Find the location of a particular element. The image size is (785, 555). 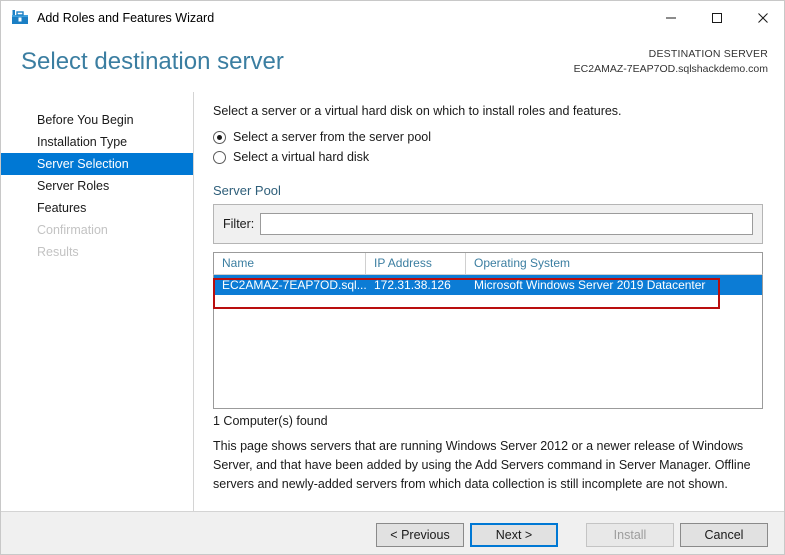

radio-select-server-from-pool: Select a server from the server pool is located at coordinates (322, 137).